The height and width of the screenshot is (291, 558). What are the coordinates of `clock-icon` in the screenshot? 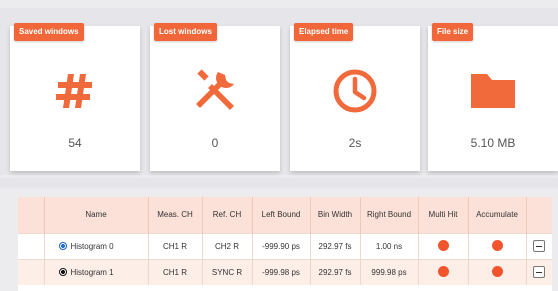 It's located at (355, 91).